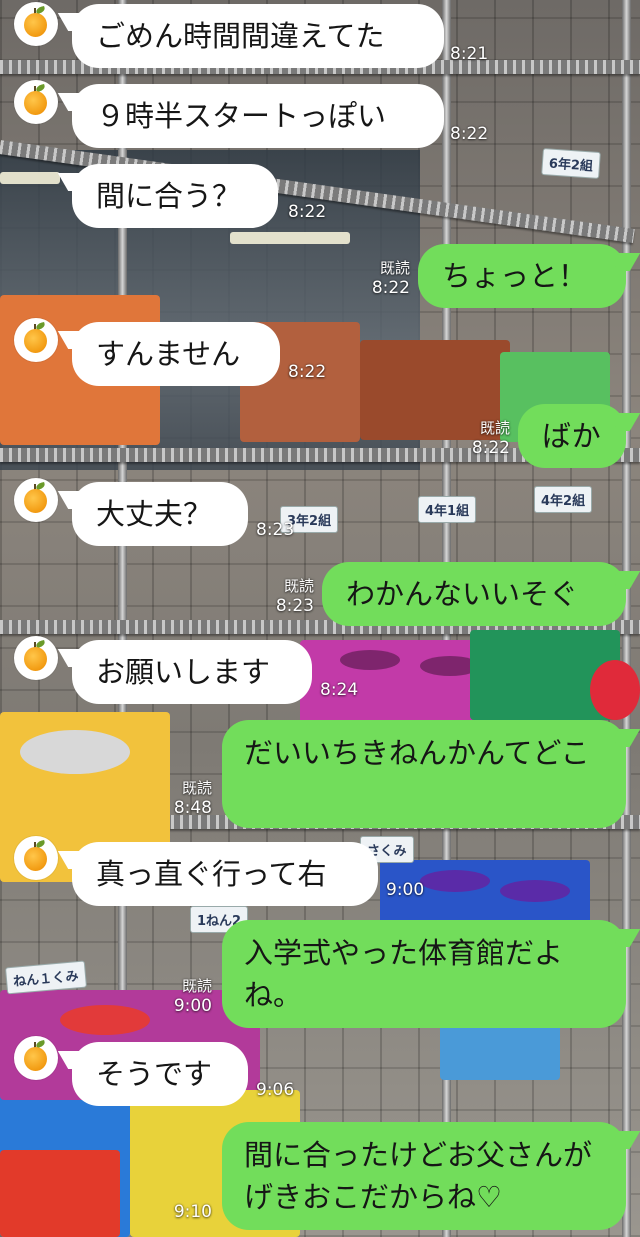 This screenshot has width=640, height=1237. I want to click on message-time: 8:48, so click(192, 808).